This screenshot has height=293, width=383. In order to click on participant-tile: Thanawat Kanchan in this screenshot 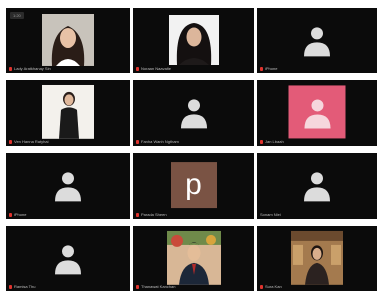, I will do `click(193, 258)`.